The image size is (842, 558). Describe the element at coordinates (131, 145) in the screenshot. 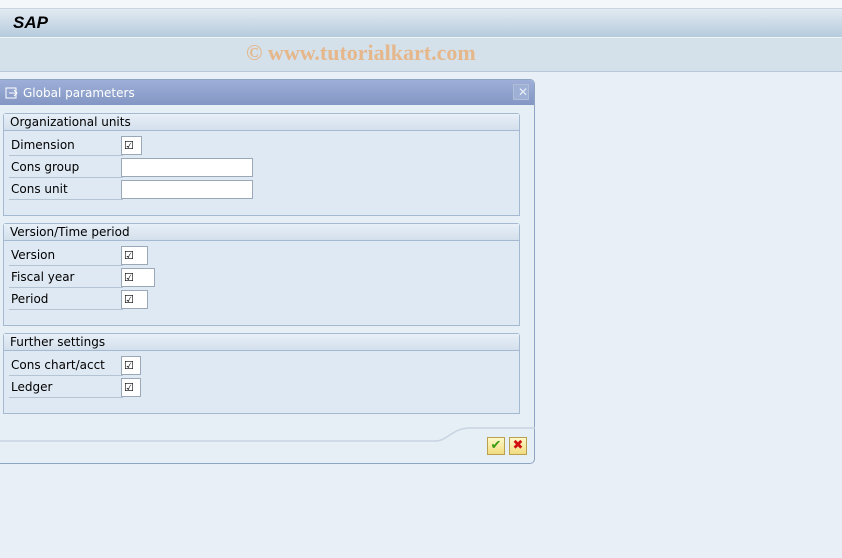

I see `dimension-checkbox: ☑` at that location.